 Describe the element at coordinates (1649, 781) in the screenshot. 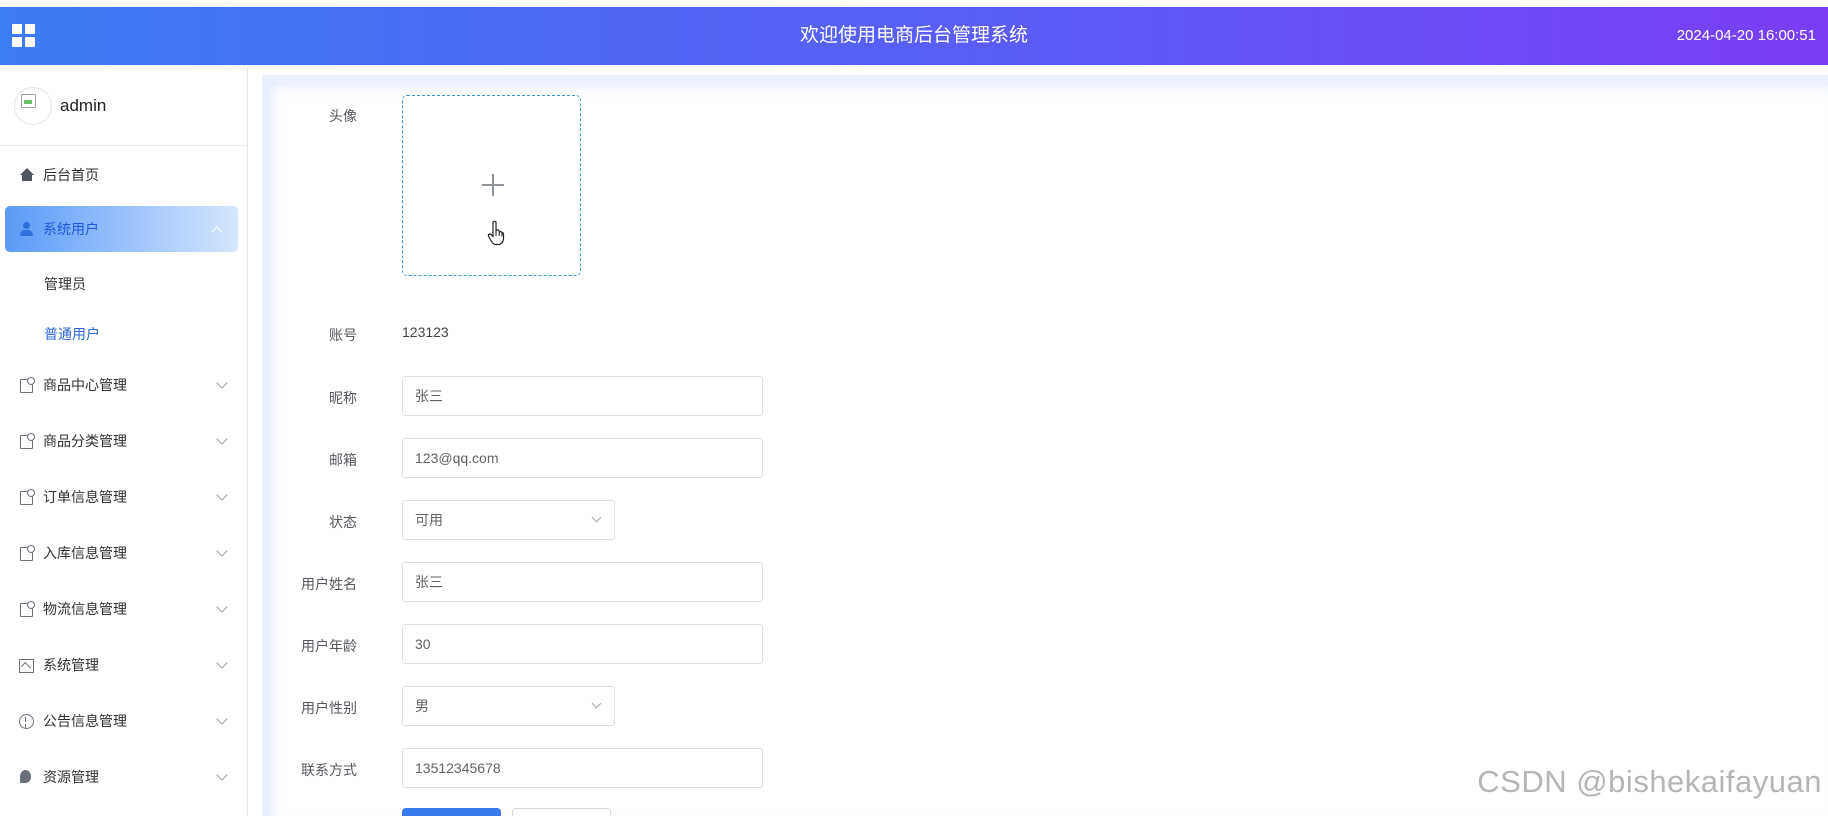

I see `watermark: CSDN @bishekaifayuan` at that location.